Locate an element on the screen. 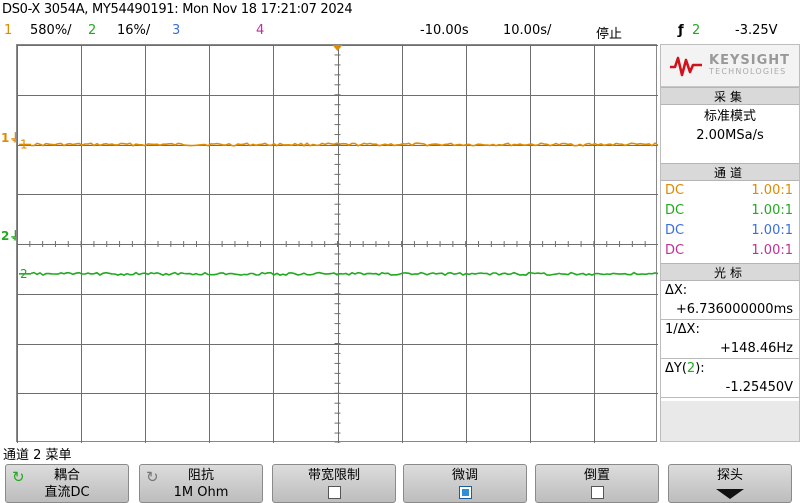  channel-row-1: DC 1.00:1 is located at coordinates (730, 191).